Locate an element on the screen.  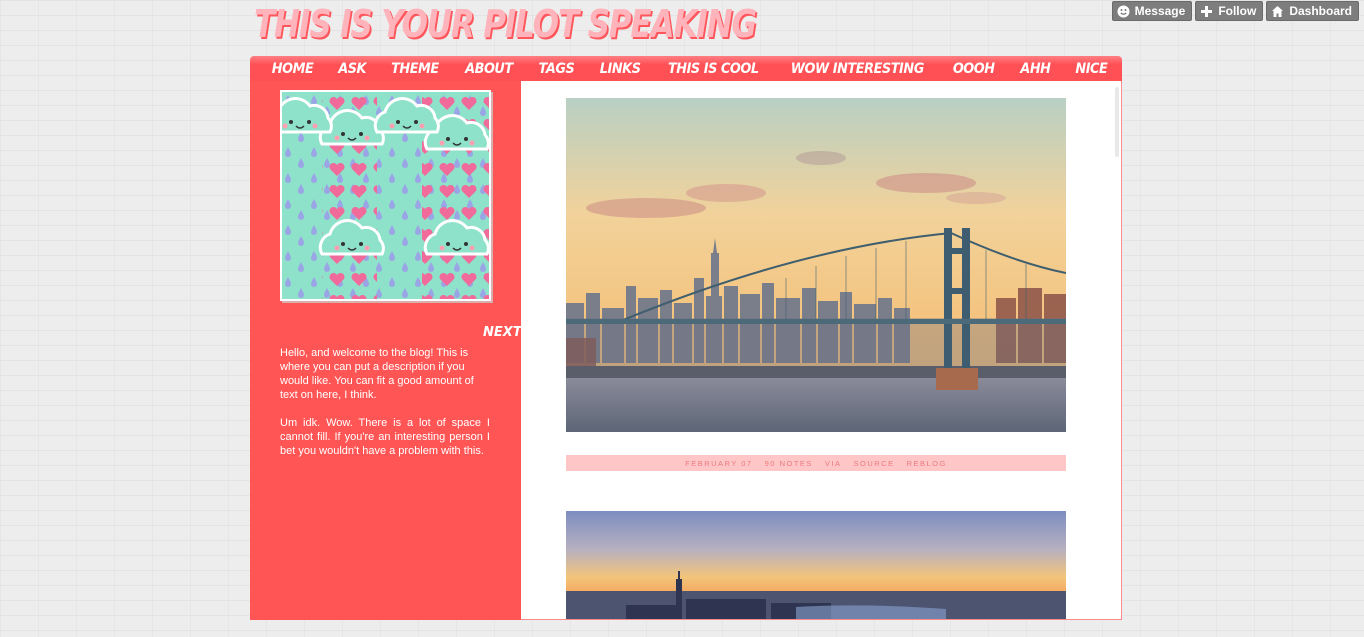
dashboard-button: Dashboard is located at coordinates (1312, 11).